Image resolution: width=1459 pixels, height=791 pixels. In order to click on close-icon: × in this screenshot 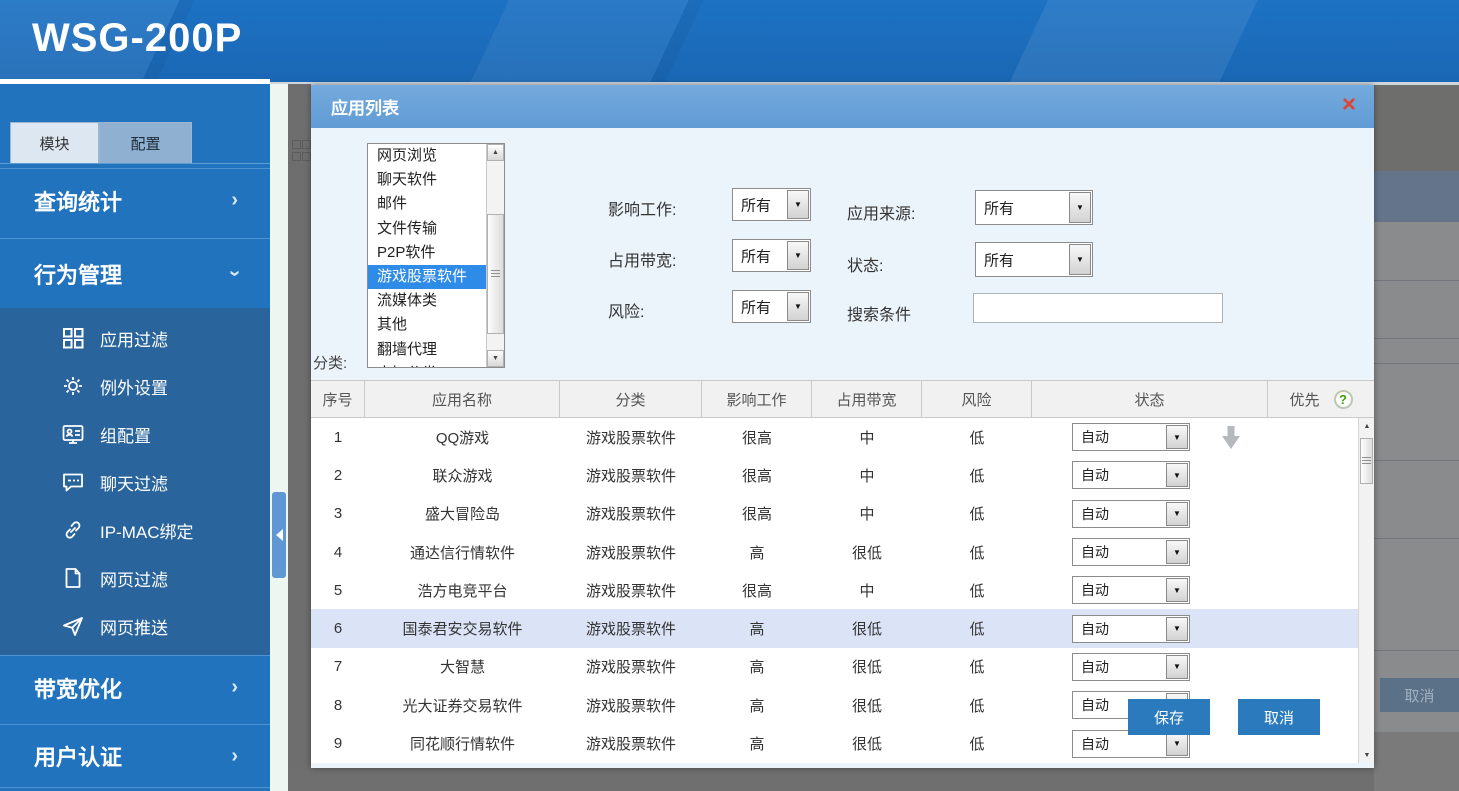, I will do `click(1349, 105)`.